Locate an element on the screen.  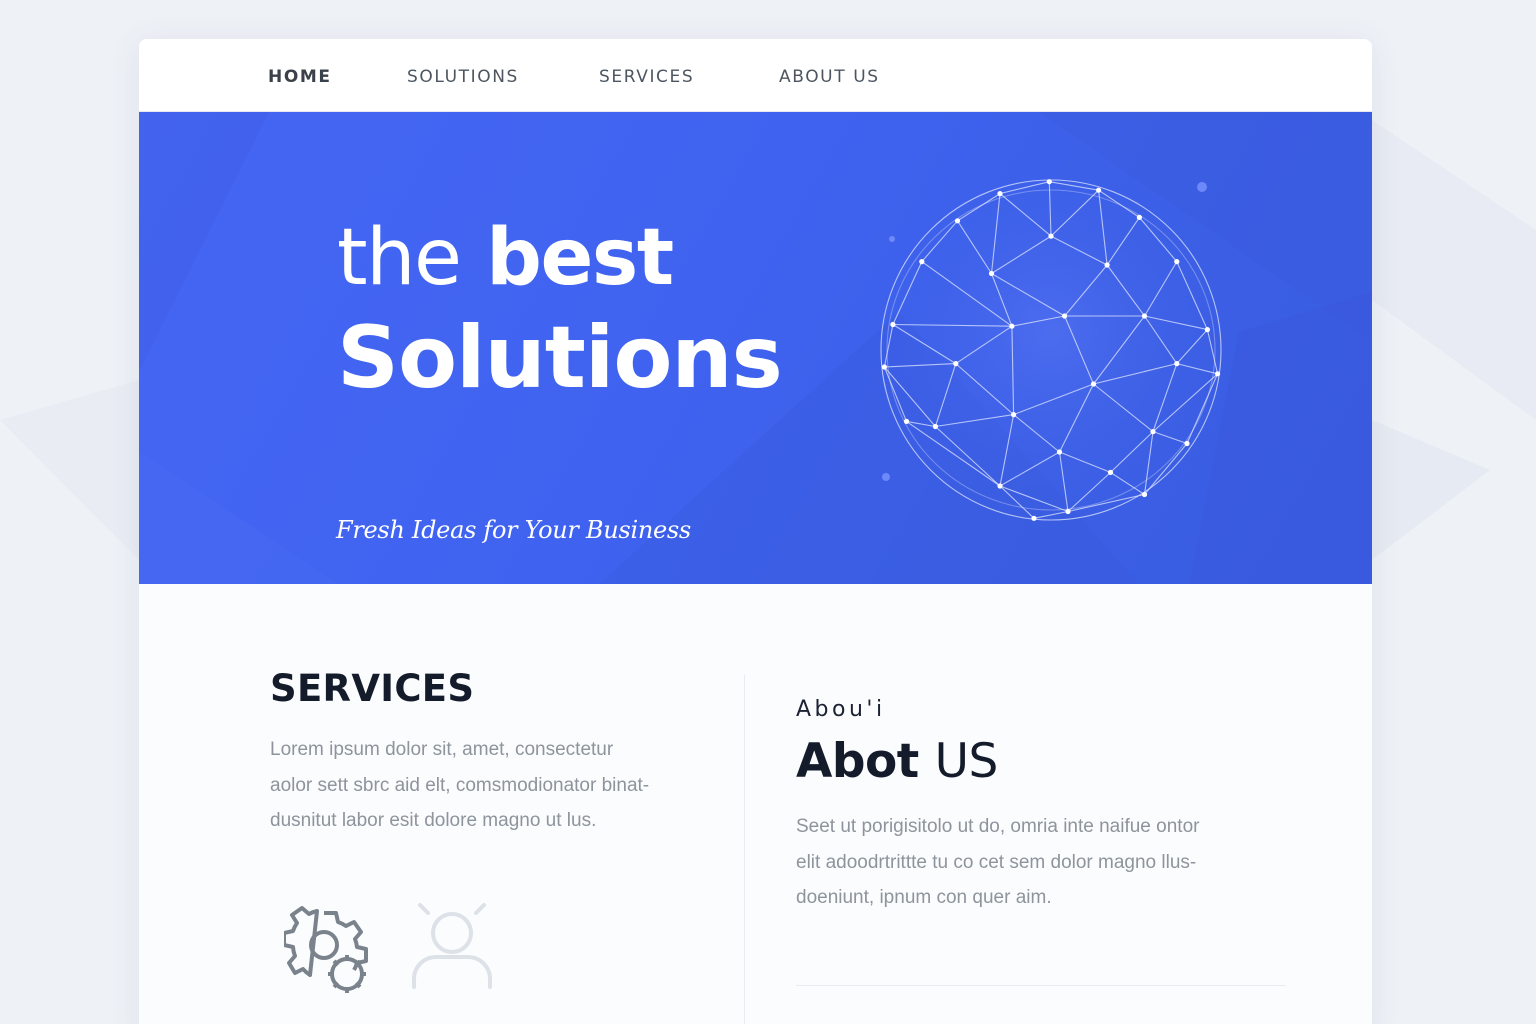
nav-services: SERVICES is located at coordinates (646, 77).